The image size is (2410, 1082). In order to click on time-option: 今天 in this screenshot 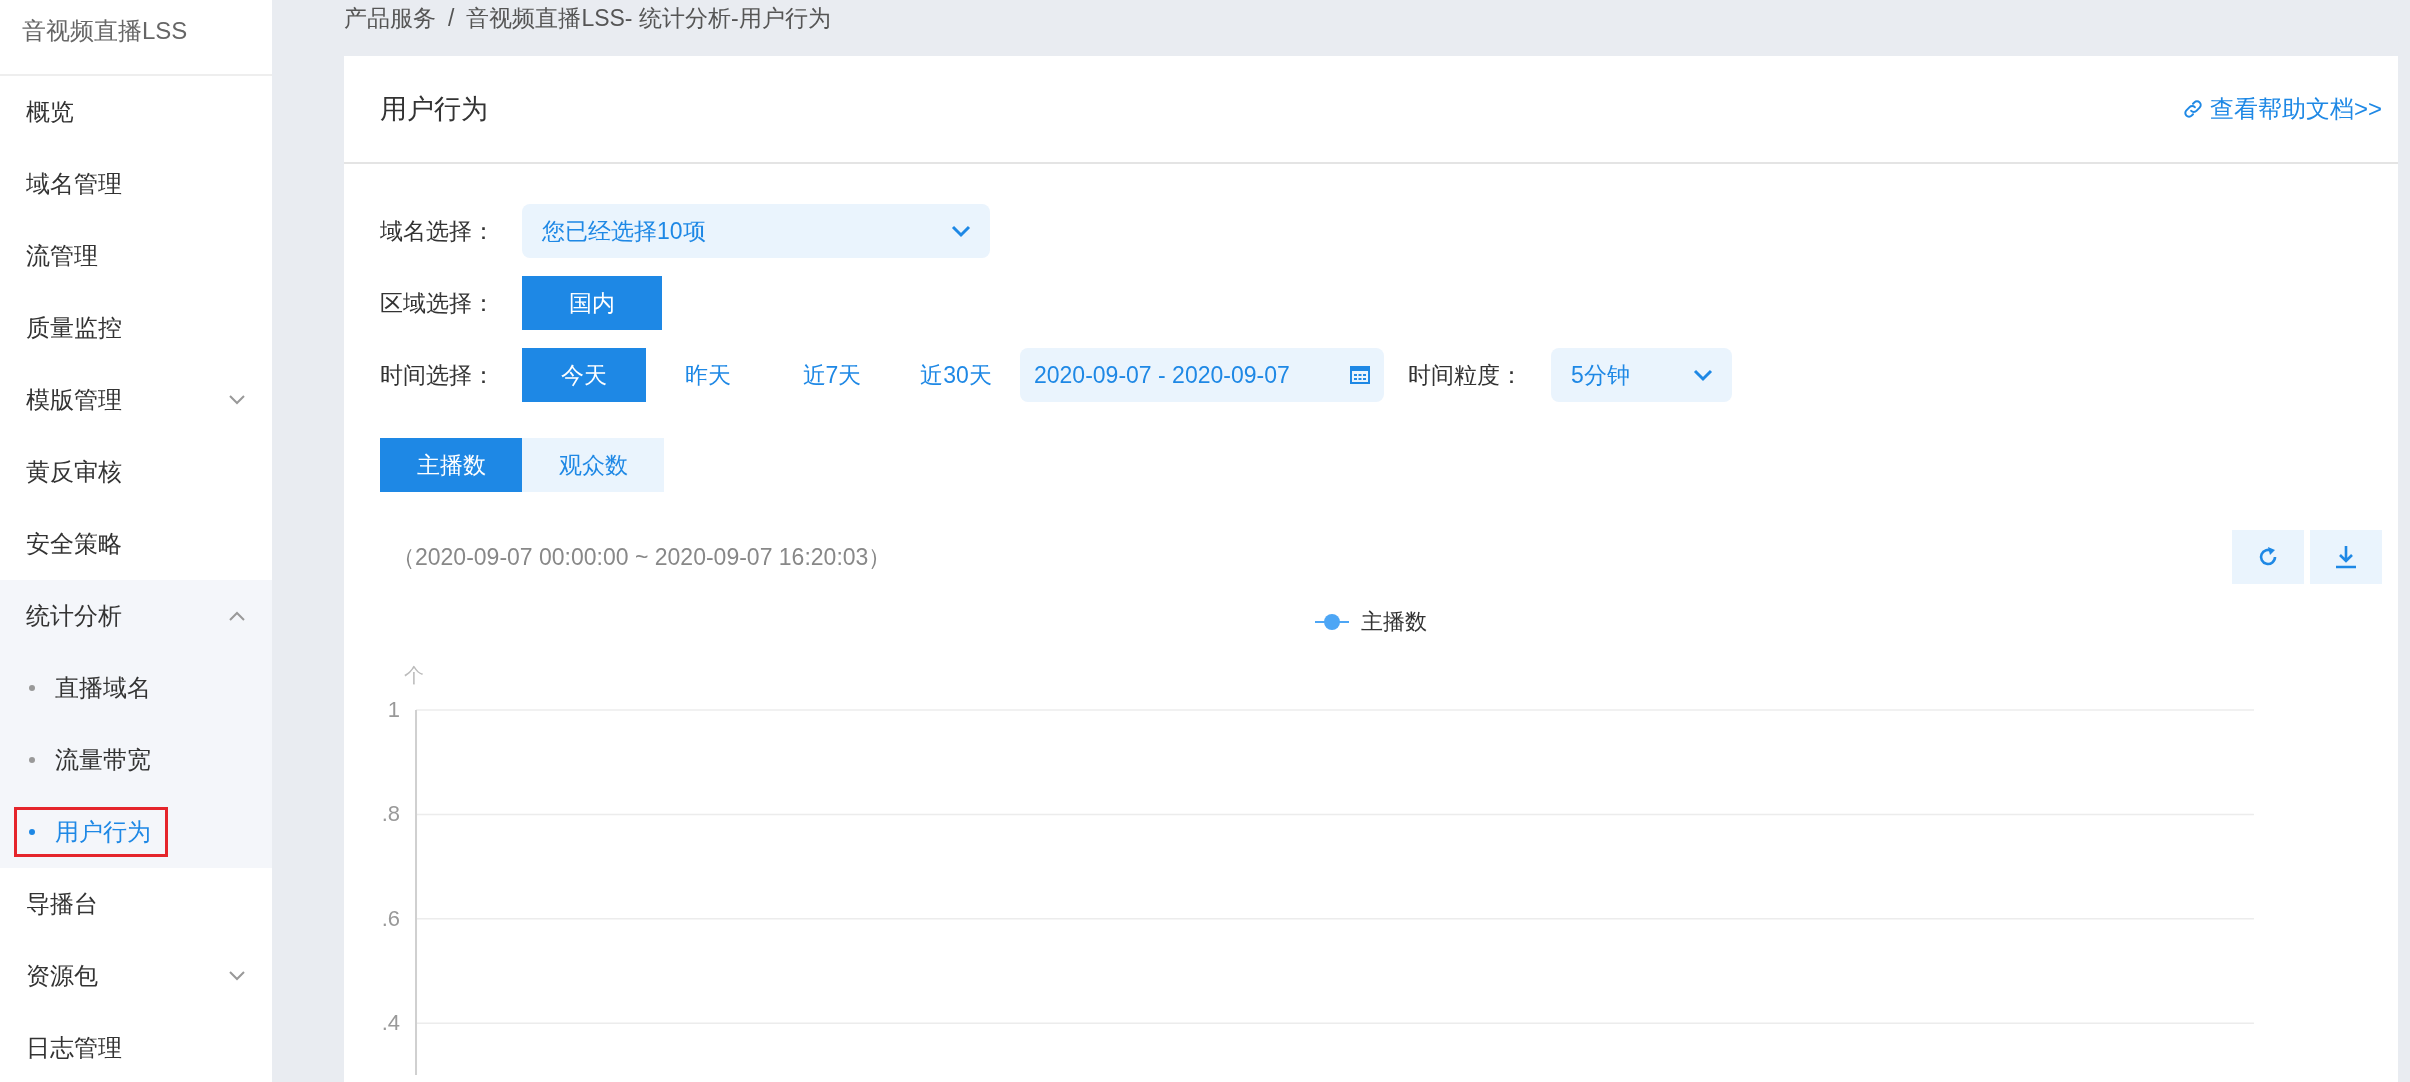, I will do `click(584, 375)`.